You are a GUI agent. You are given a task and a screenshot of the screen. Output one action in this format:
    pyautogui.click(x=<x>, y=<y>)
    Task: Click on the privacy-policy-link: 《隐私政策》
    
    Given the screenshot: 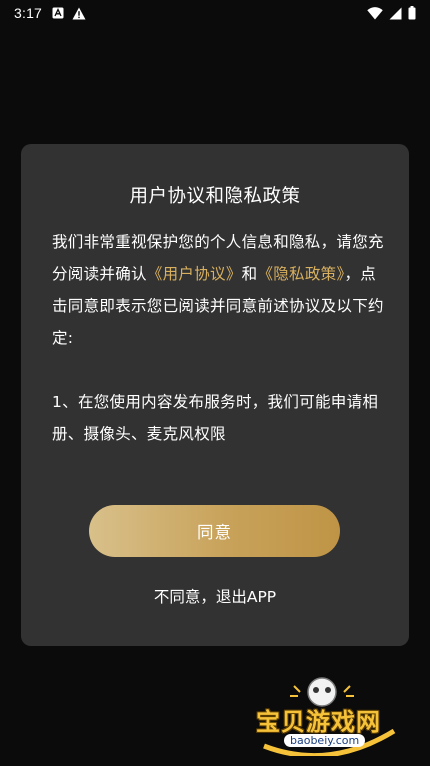 What is the action you would take?
    pyautogui.click(x=300, y=274)
    